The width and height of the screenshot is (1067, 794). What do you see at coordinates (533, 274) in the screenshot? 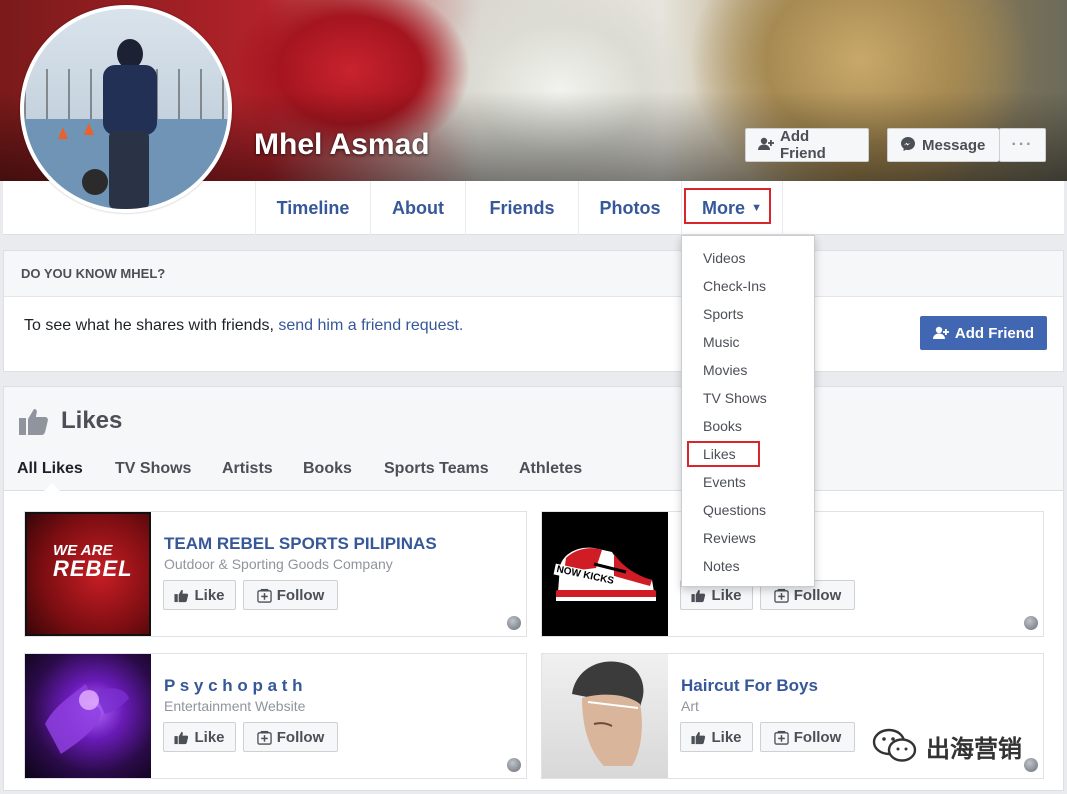
I see `know-heading: DO YOU KNOW MHEL?` at bounding box center [533, 274].